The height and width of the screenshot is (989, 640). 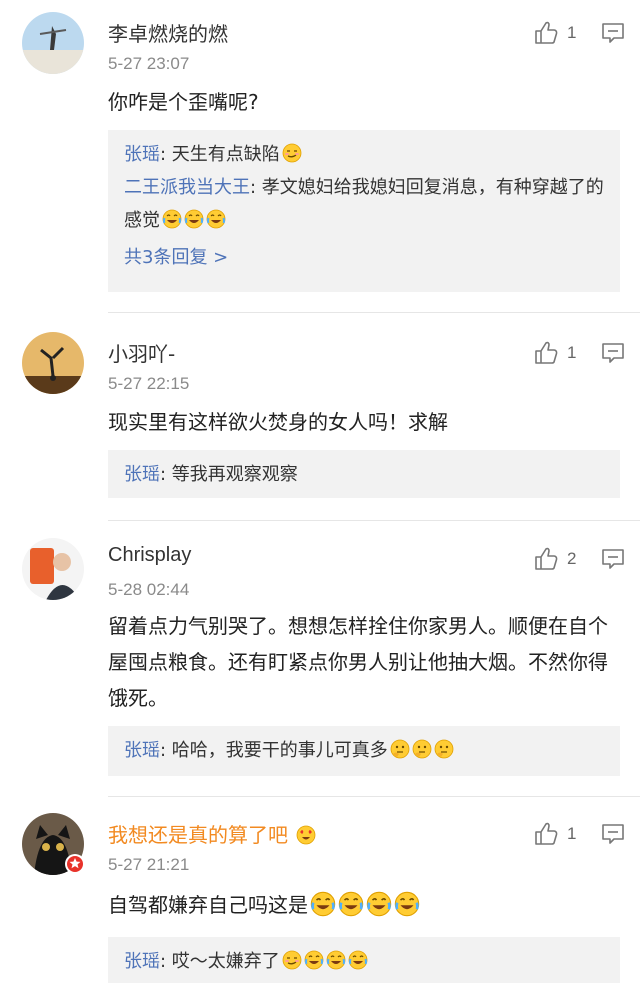 What do you see at coordinates (149, 63) in the screenshot?
I see `comment-time: 5-27 23:07` at bounding box center [149, 63].